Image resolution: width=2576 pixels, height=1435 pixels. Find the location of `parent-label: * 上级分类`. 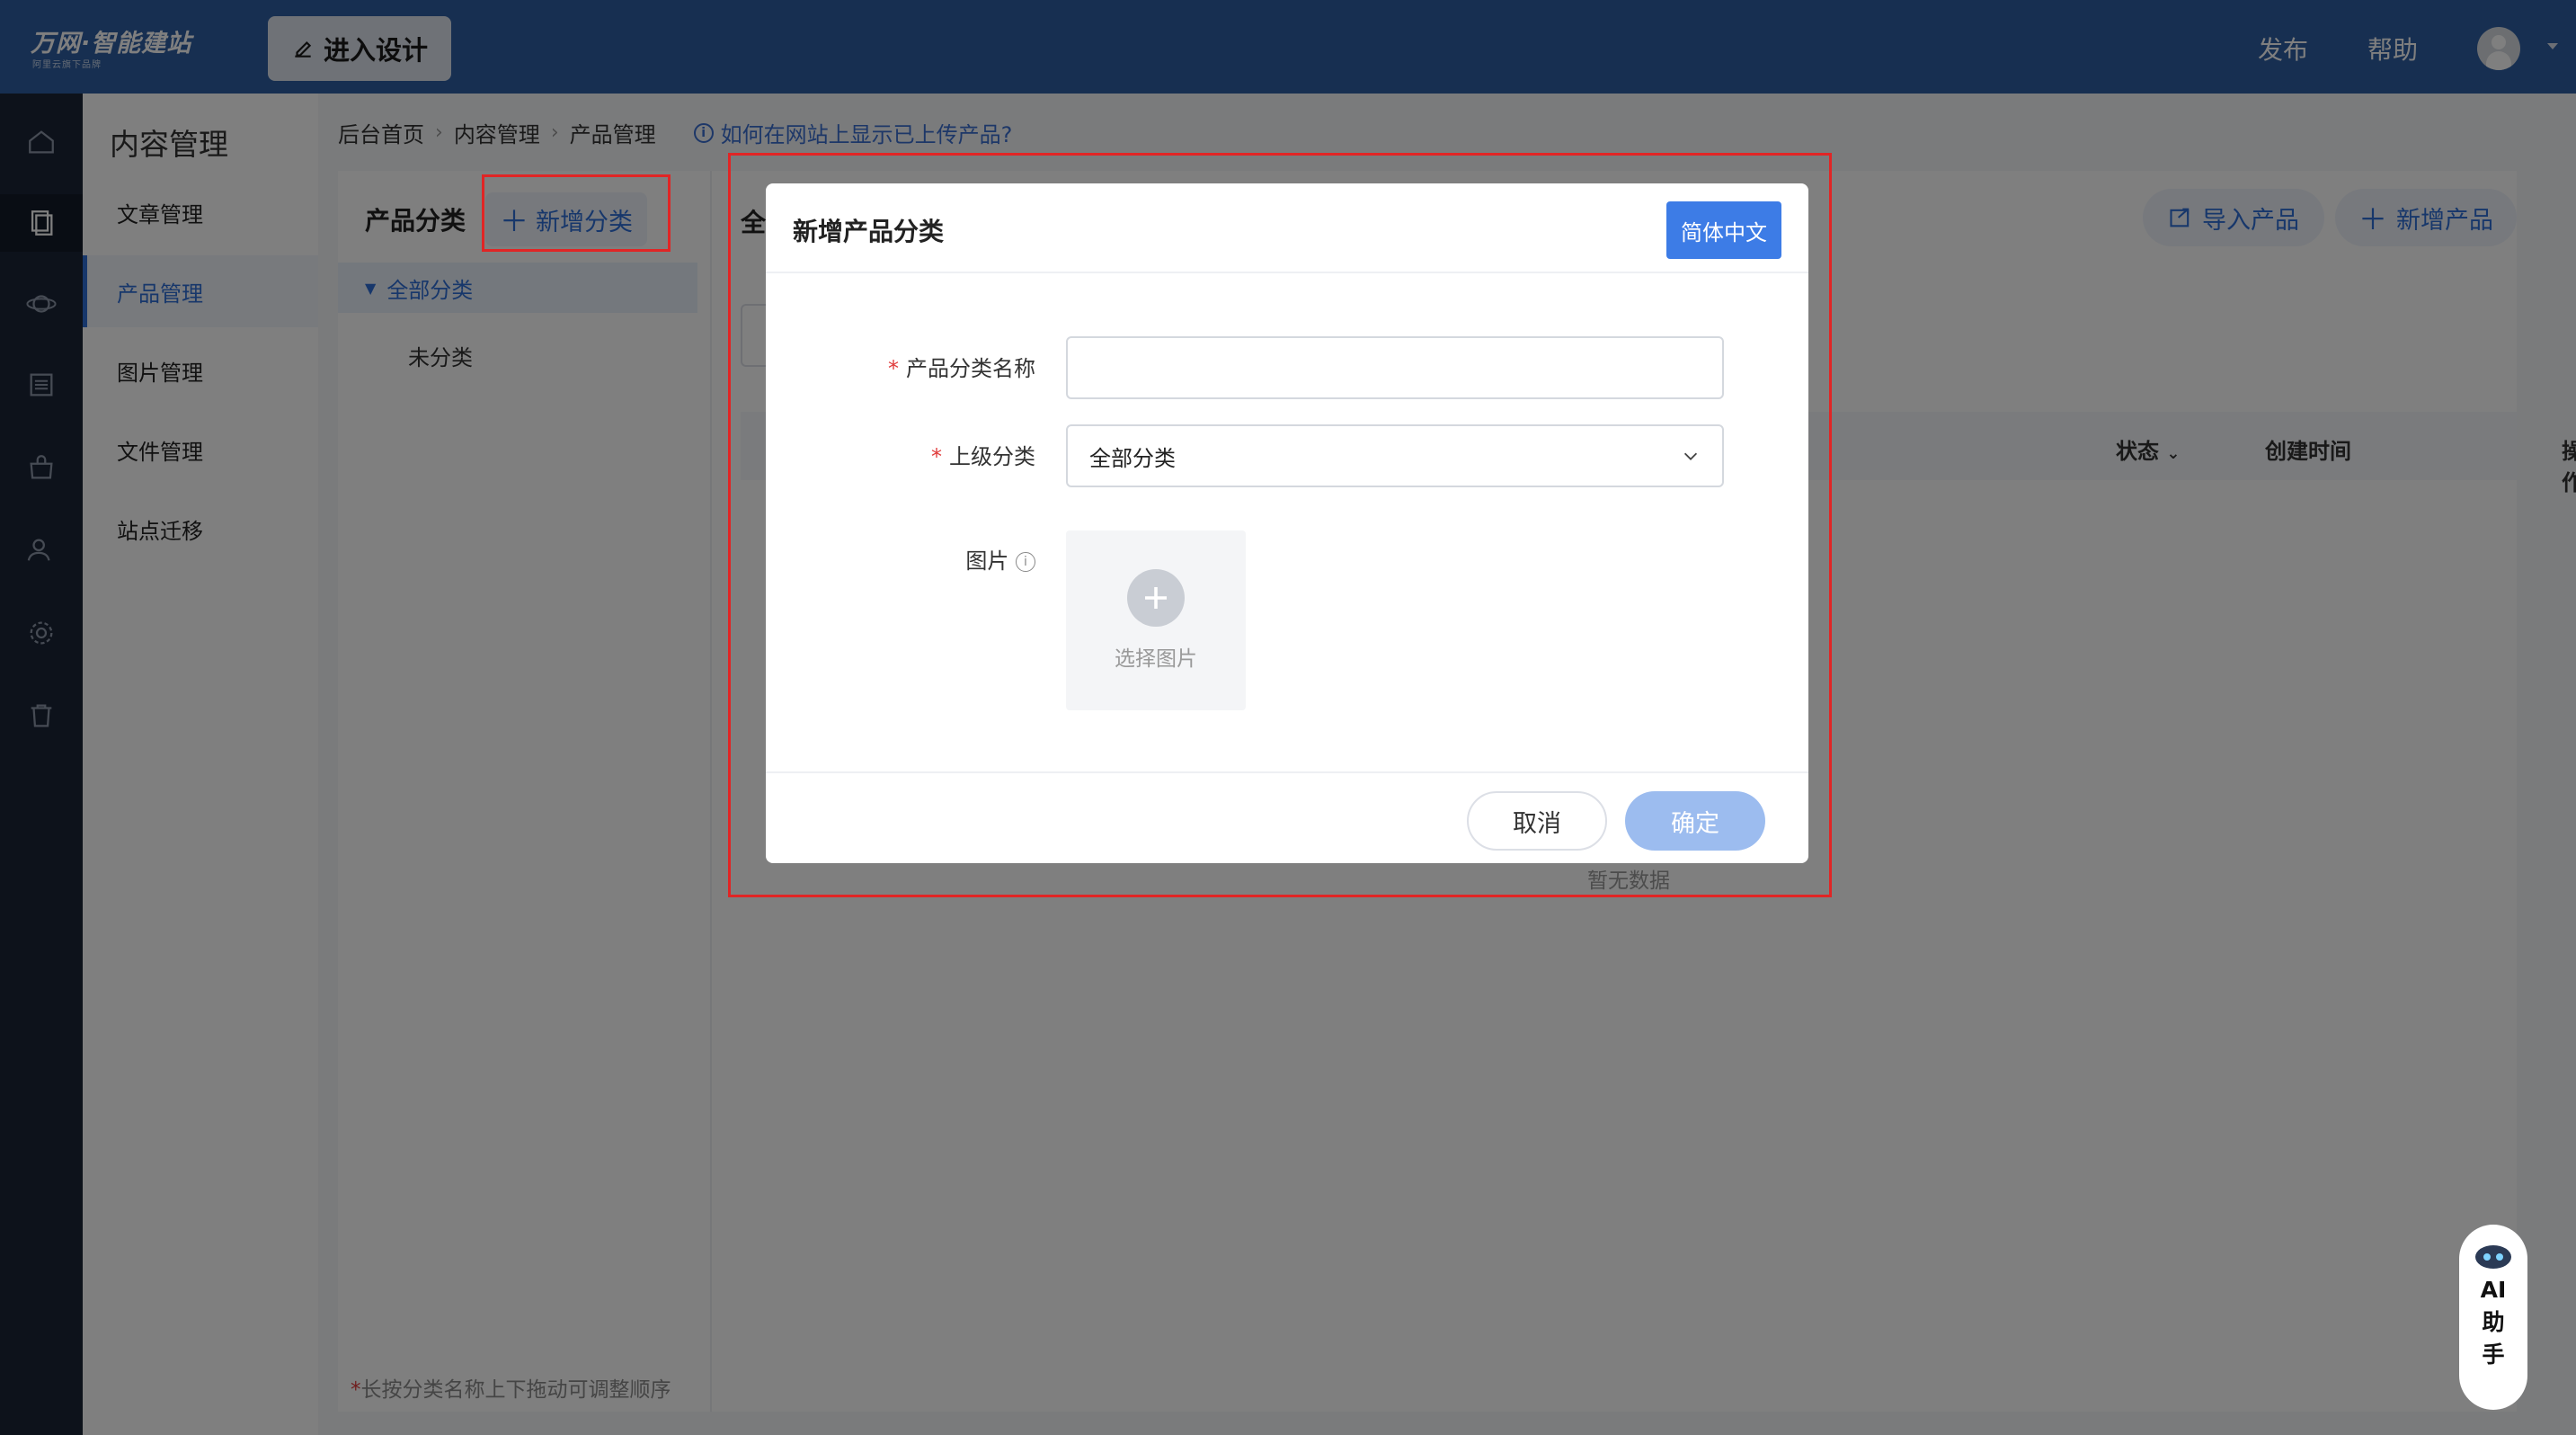

parent-label: * 上级分类 is located at coordinates (983, 457).